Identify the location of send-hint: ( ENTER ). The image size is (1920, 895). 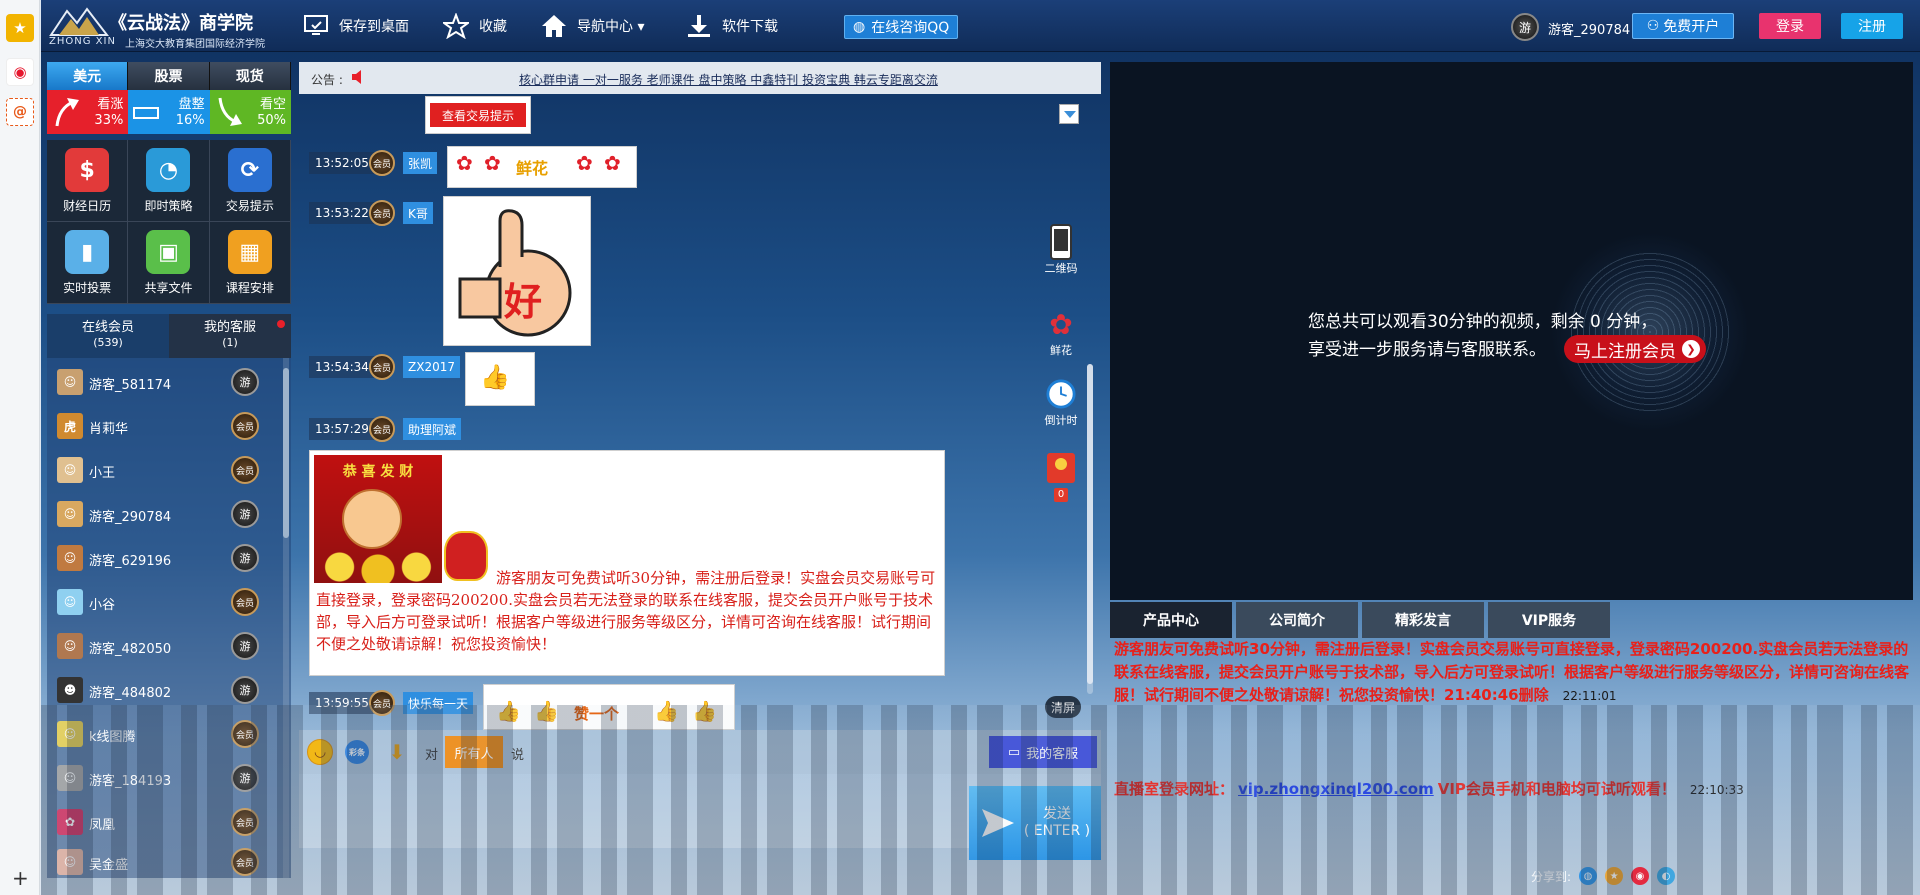
(1057, 831).